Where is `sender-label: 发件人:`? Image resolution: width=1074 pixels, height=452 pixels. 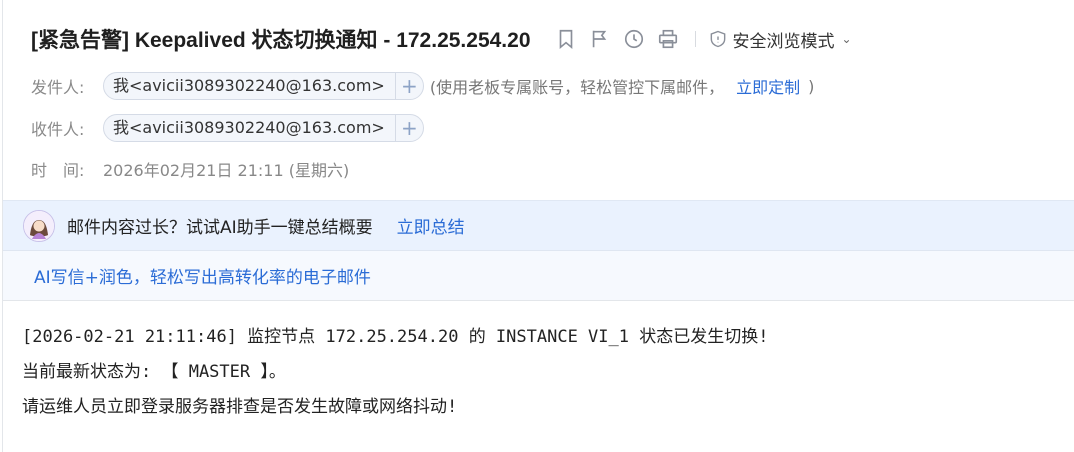 sender-label: 发件人: is located at coordinates (58, 87).